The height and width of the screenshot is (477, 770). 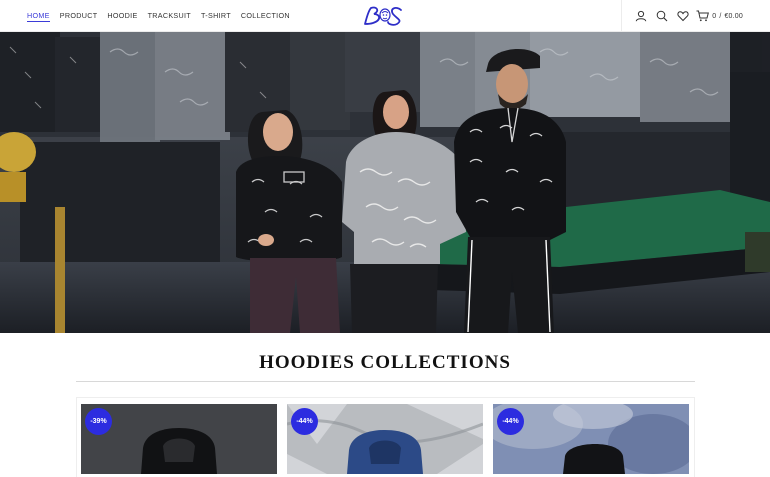 I want to click on product-card: -39%, so click(x=179, y=439).